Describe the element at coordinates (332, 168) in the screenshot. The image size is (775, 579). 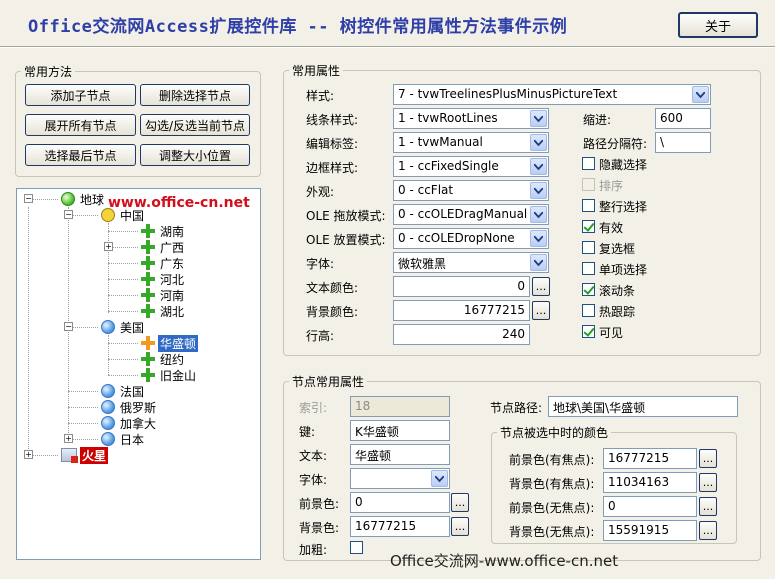
I see `borderstyle-label: 边框样式:` at that location.